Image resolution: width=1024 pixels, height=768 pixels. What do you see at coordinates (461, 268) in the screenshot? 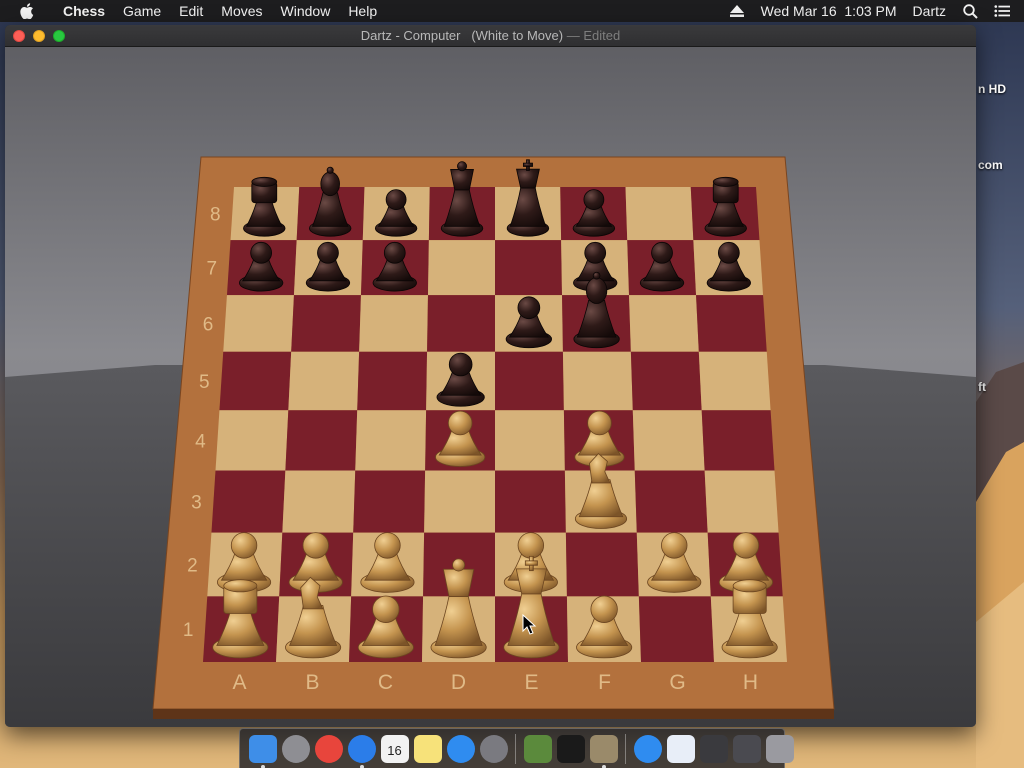
I see `square-d7` at bounding box center [461, 268].